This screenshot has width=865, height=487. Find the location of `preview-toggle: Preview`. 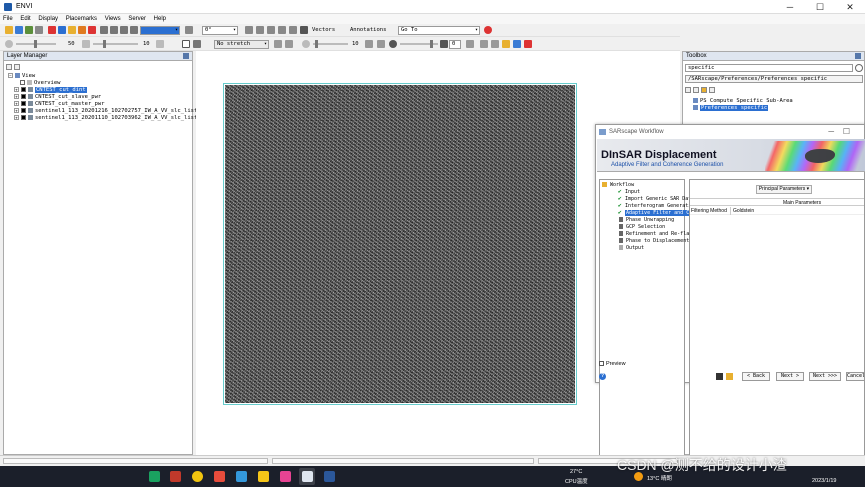

preview-toggle: Preview is located at coordinates (612, 364).